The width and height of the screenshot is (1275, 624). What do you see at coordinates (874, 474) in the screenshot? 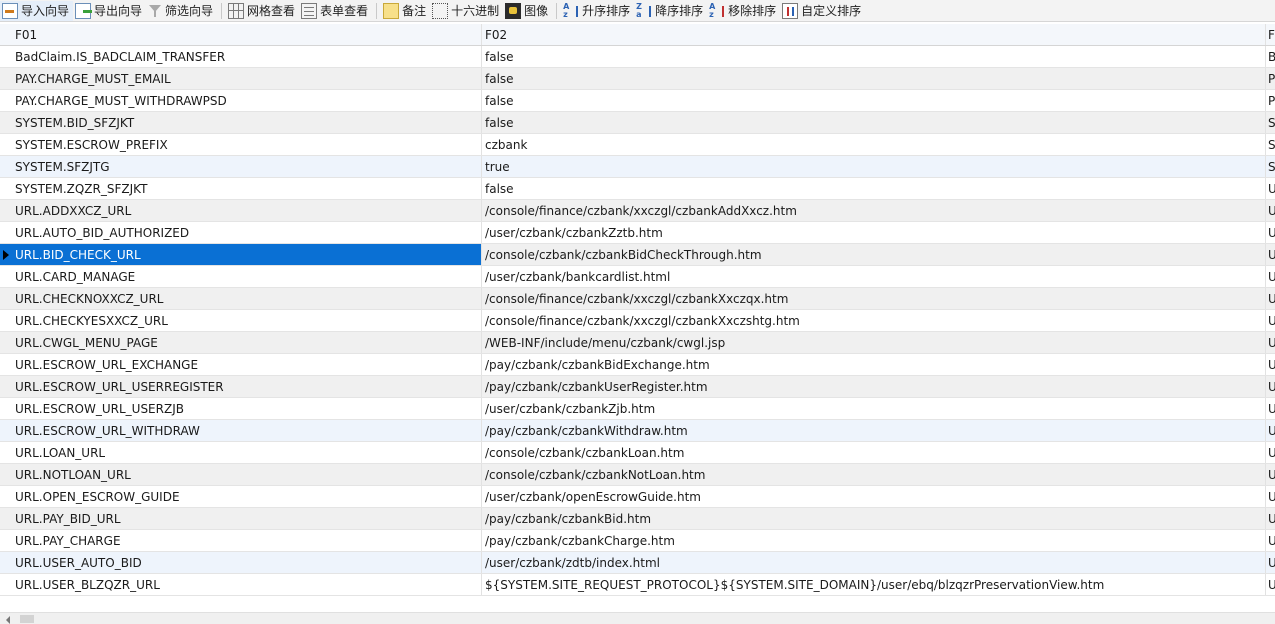
I see `cell-f02: /console/czbank/czbankNotLoan.htm` at bounding box center [874, 474].